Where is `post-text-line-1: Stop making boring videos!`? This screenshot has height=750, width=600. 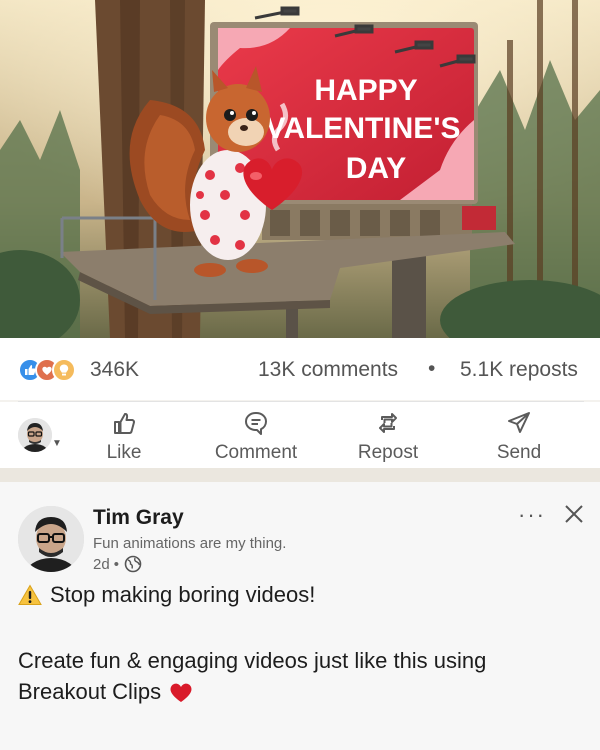
post-text-line-1: Stop making boring videos! is located at coordinates (166, 595).